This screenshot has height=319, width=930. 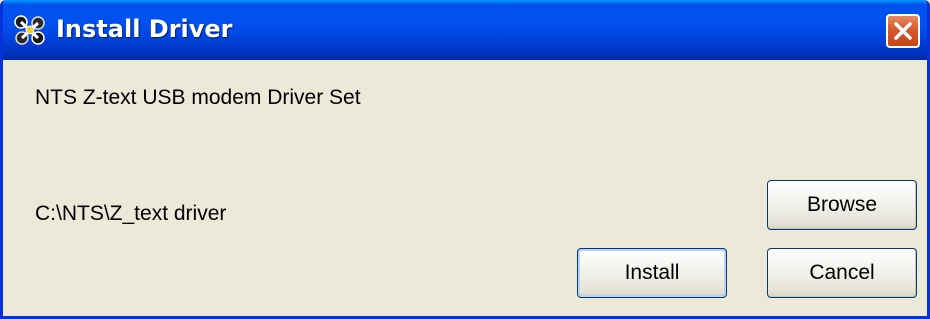 I want to click on close-icon, so click(x=903, y=31).